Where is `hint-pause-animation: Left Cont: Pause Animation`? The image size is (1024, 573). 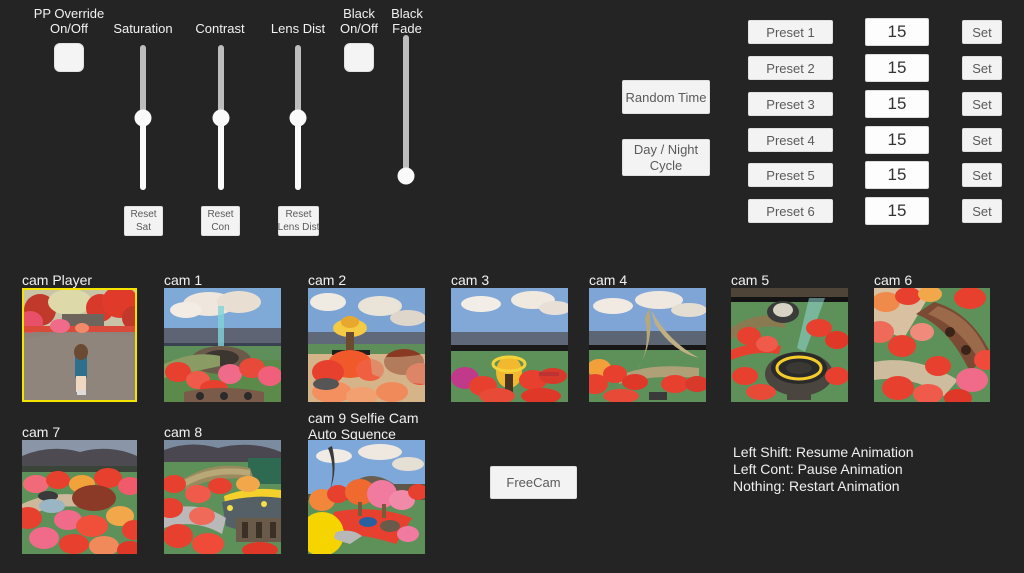 hint-pause-animation: Left Cont: Pause Animation is located at coordinates (818, 469).